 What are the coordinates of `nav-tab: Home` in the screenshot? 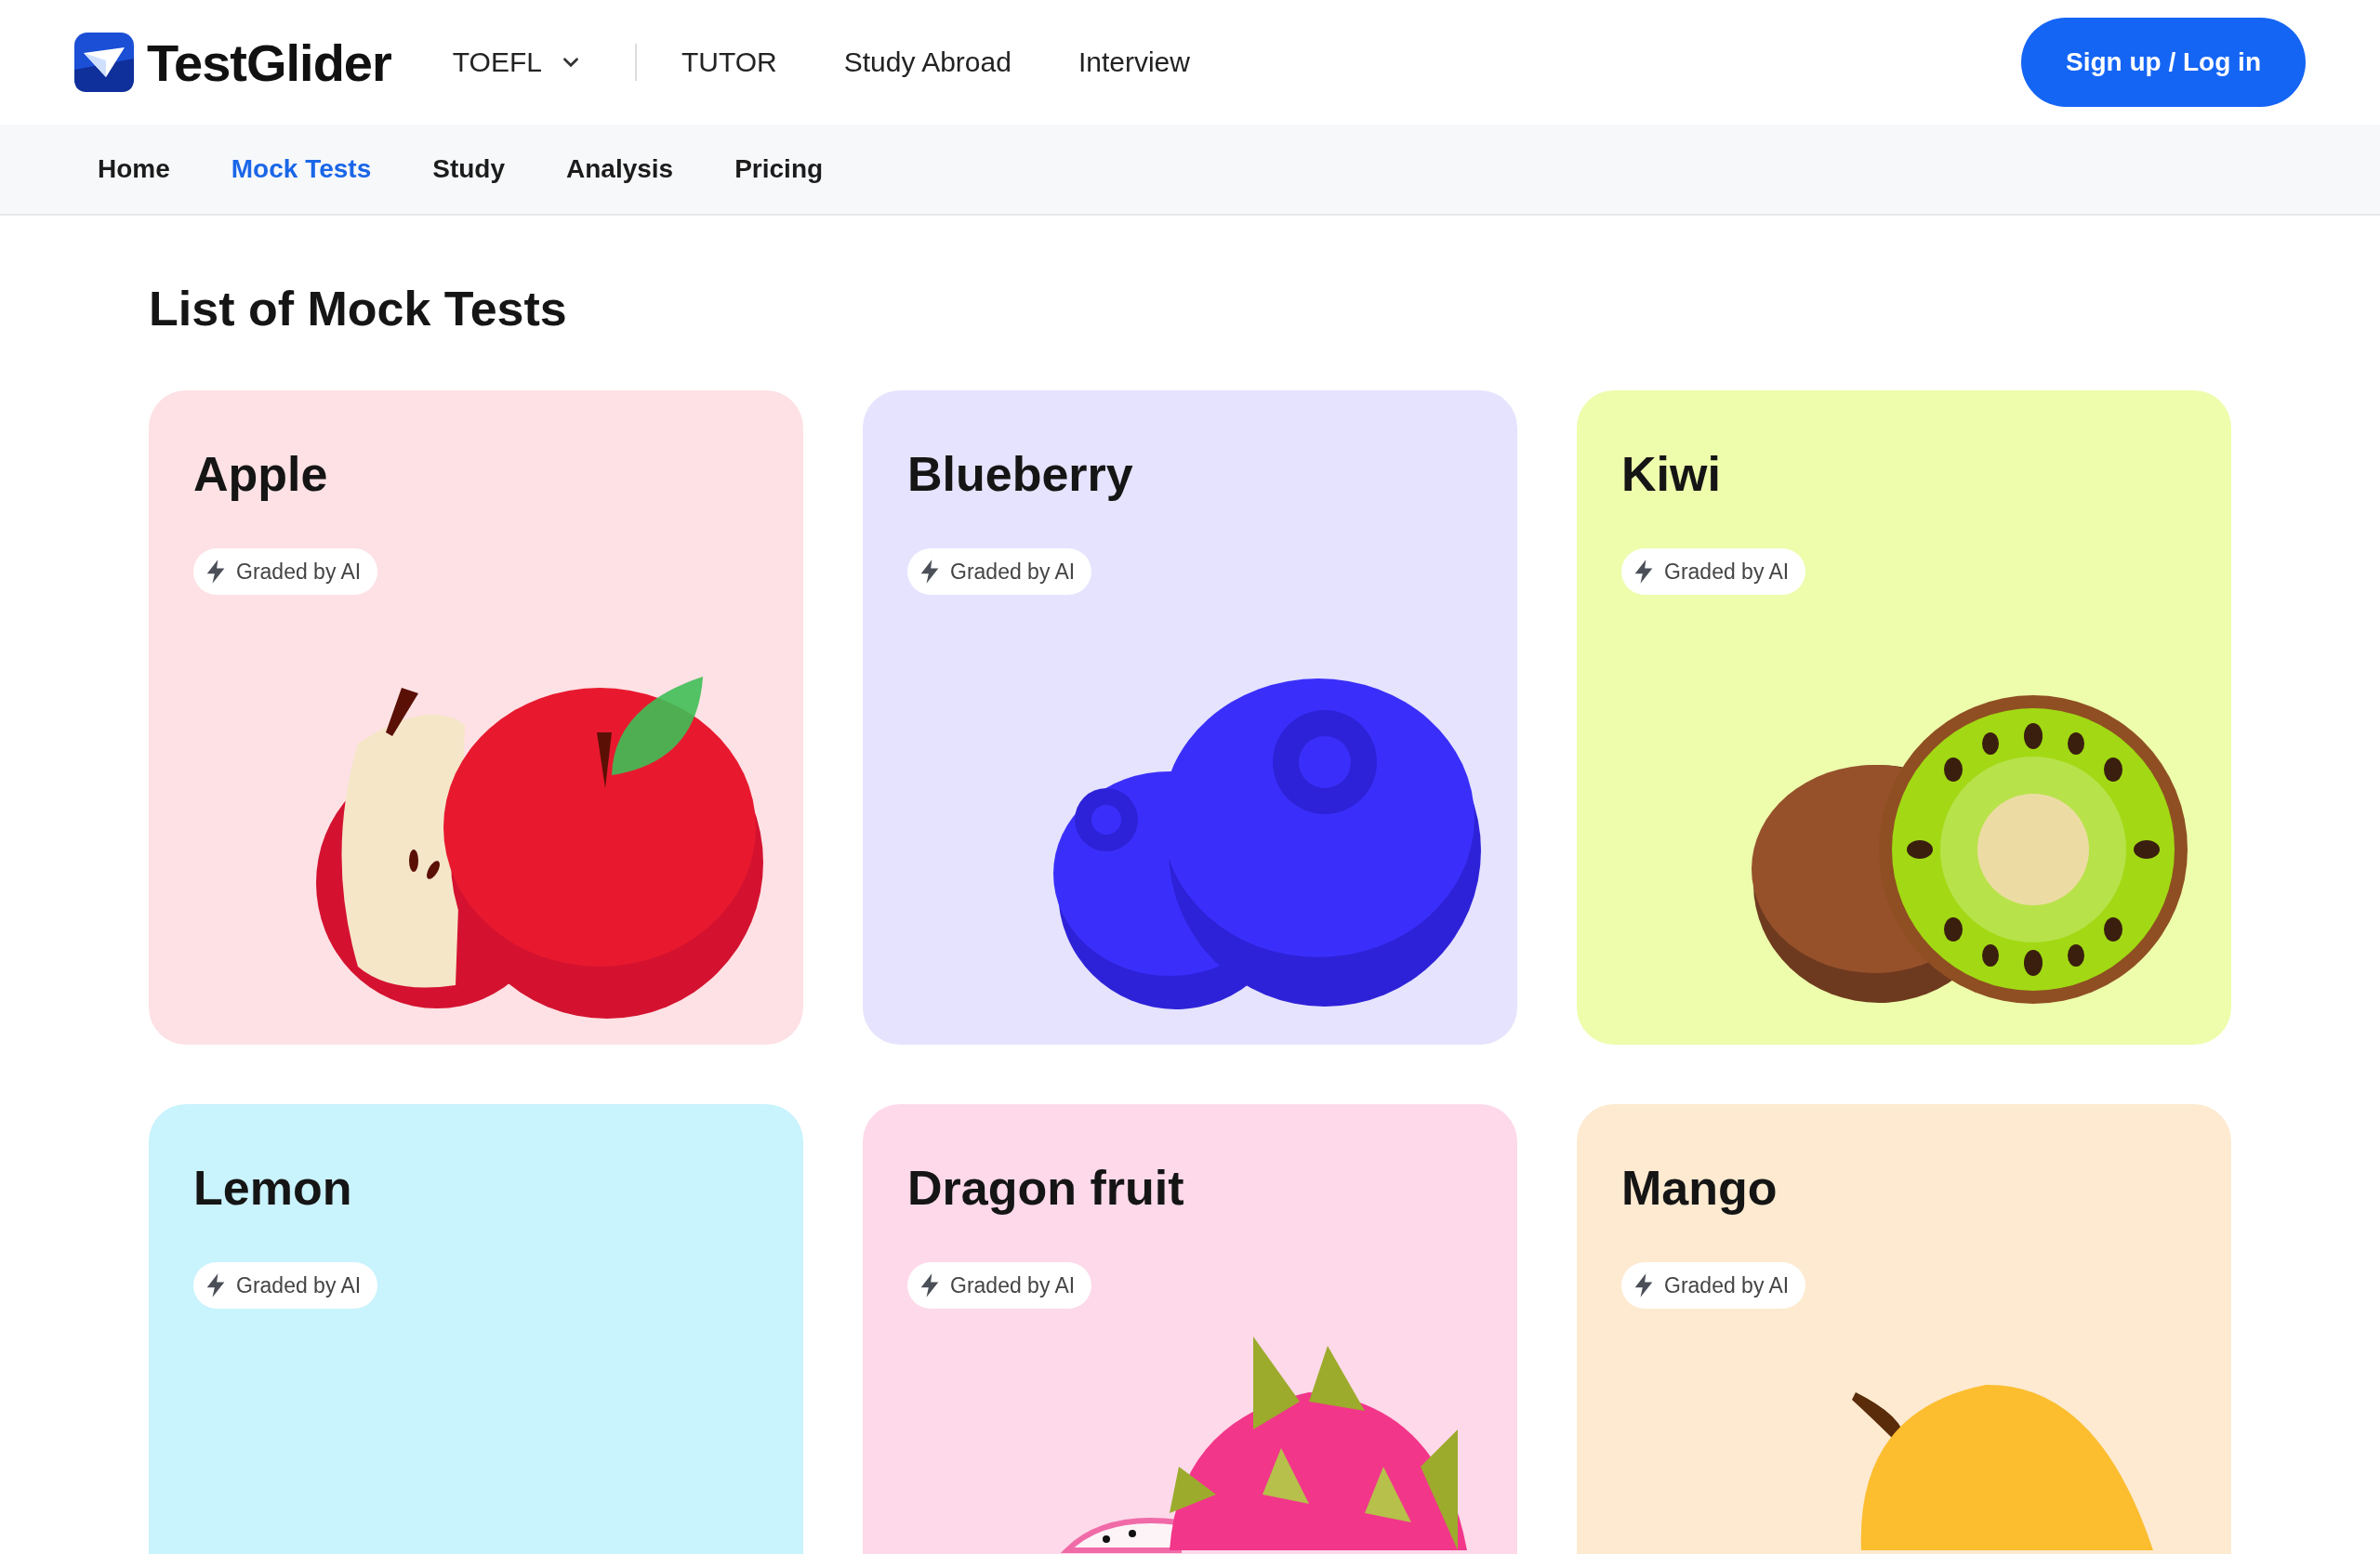 It's located at (134, 169).